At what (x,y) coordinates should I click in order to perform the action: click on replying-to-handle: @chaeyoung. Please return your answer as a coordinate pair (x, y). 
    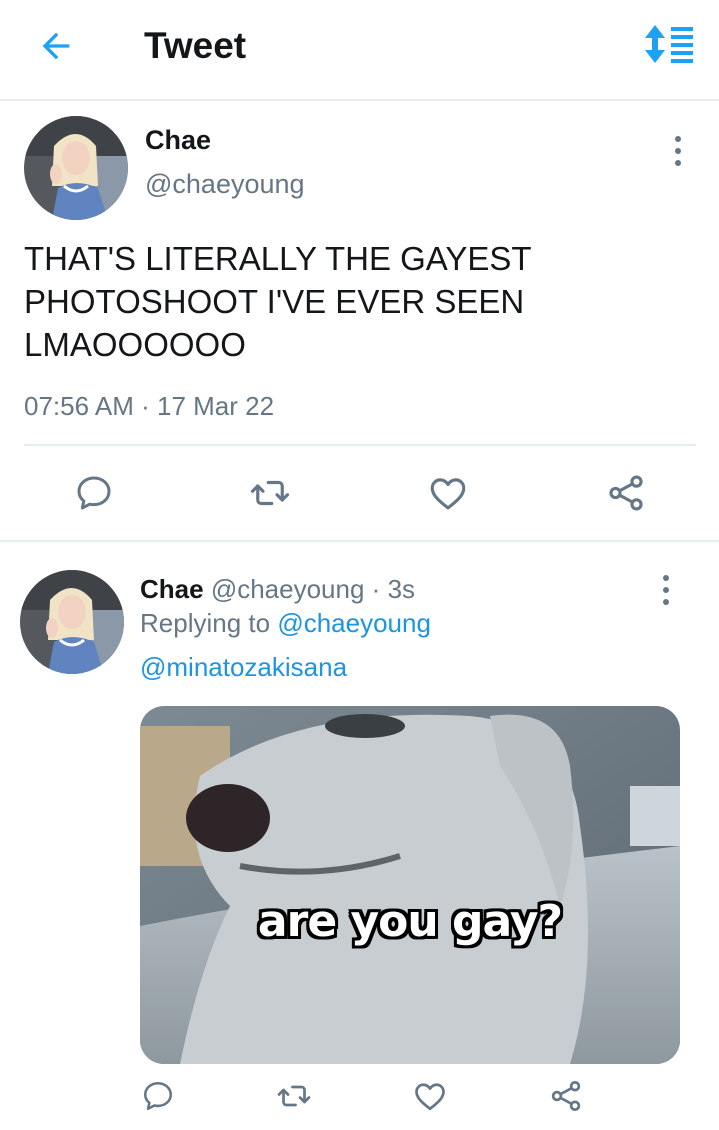
    Looking at the image, I should click on (354, 623).